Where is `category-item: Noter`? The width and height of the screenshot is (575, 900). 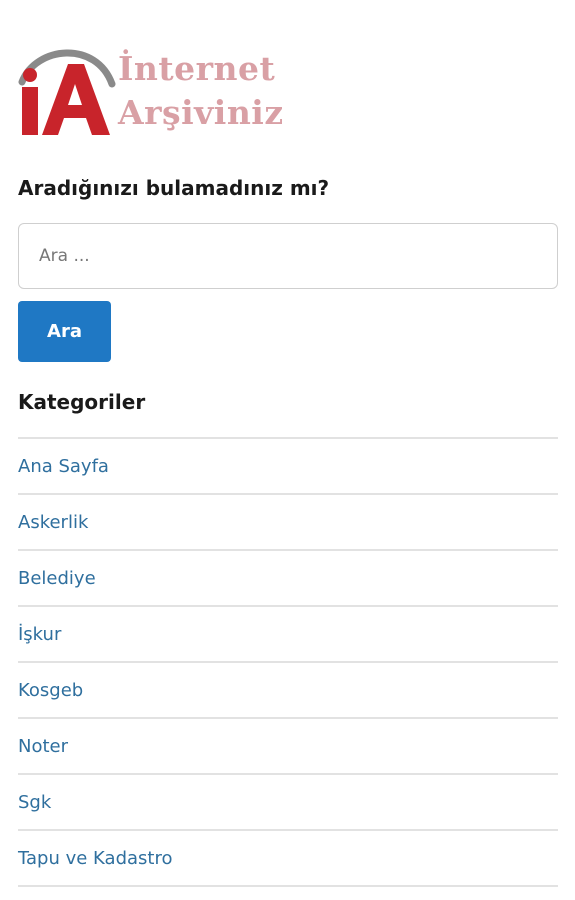
category-item: Noter is located at coordinates (288, 747).